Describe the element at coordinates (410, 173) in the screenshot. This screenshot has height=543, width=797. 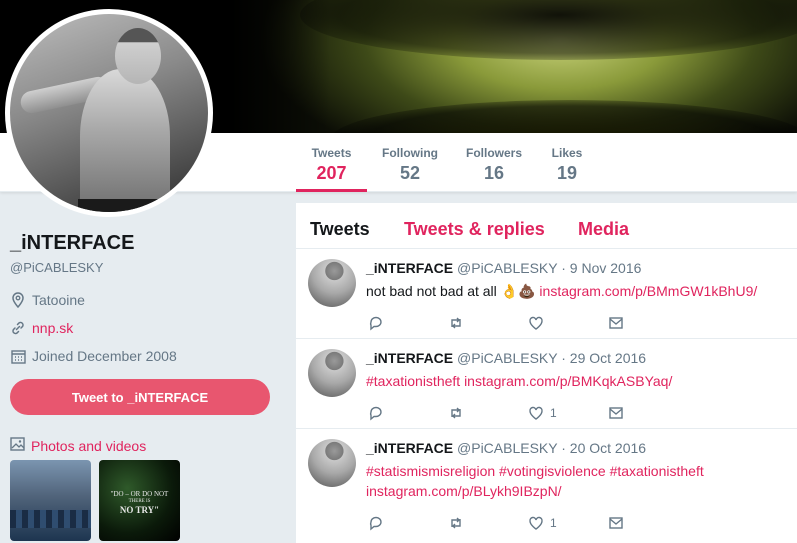
I see `nav-following-count: 52` at that location.